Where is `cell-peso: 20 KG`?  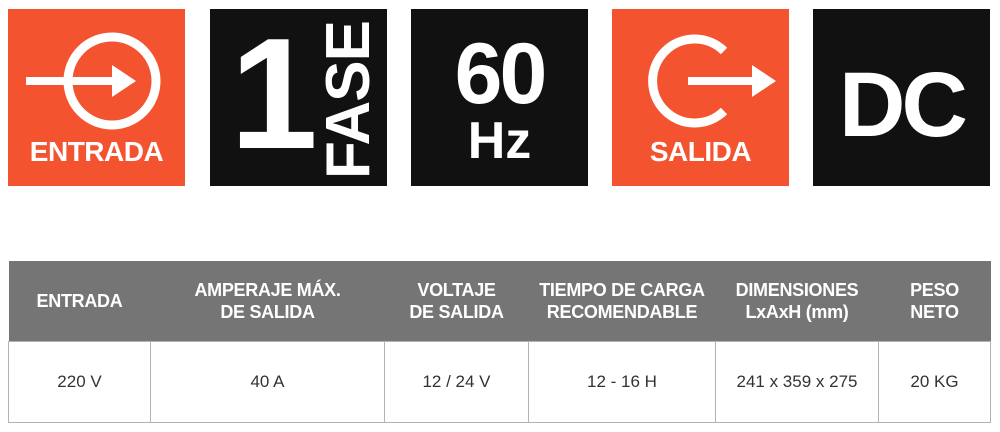
cell-peso: 20 KG is located at coordinates (934, 382).